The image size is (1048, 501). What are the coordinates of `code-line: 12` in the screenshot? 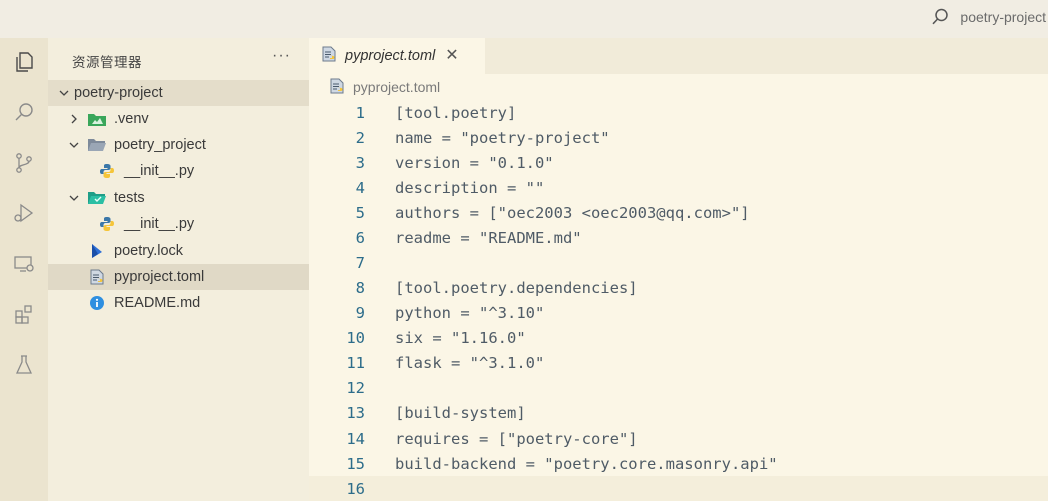 It's located at (678, 387).